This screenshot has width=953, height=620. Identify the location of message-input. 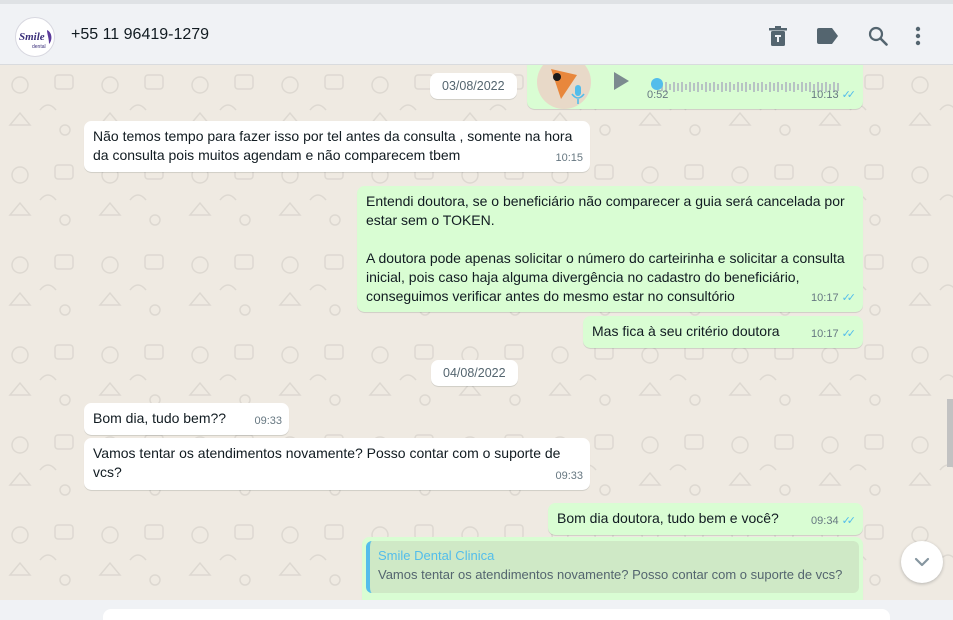
(496, 614).